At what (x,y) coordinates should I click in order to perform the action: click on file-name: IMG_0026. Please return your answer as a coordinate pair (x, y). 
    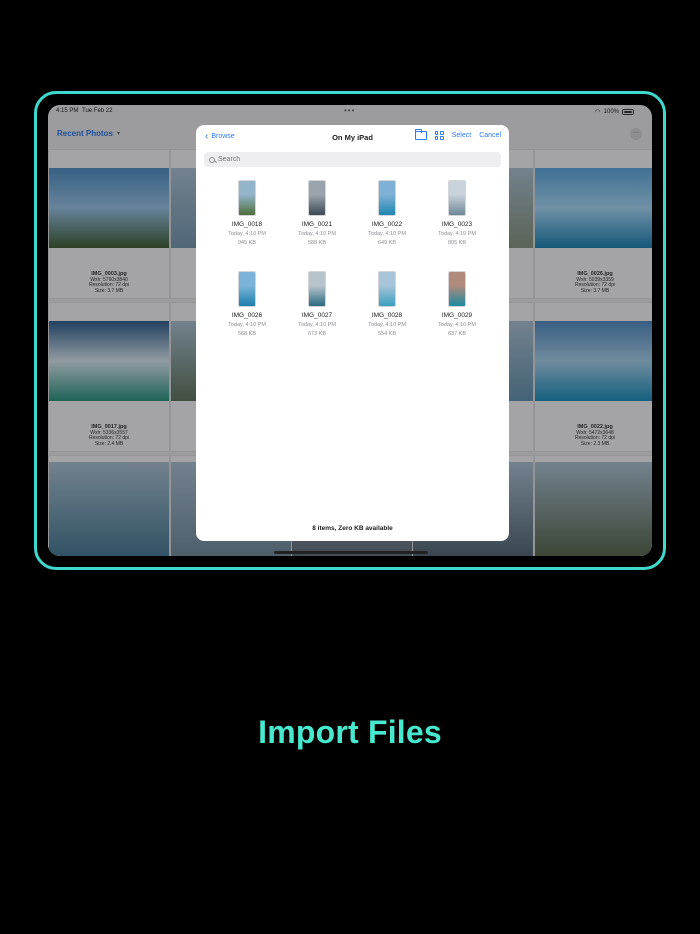
    Looking at the image, I should click on (247, 315).